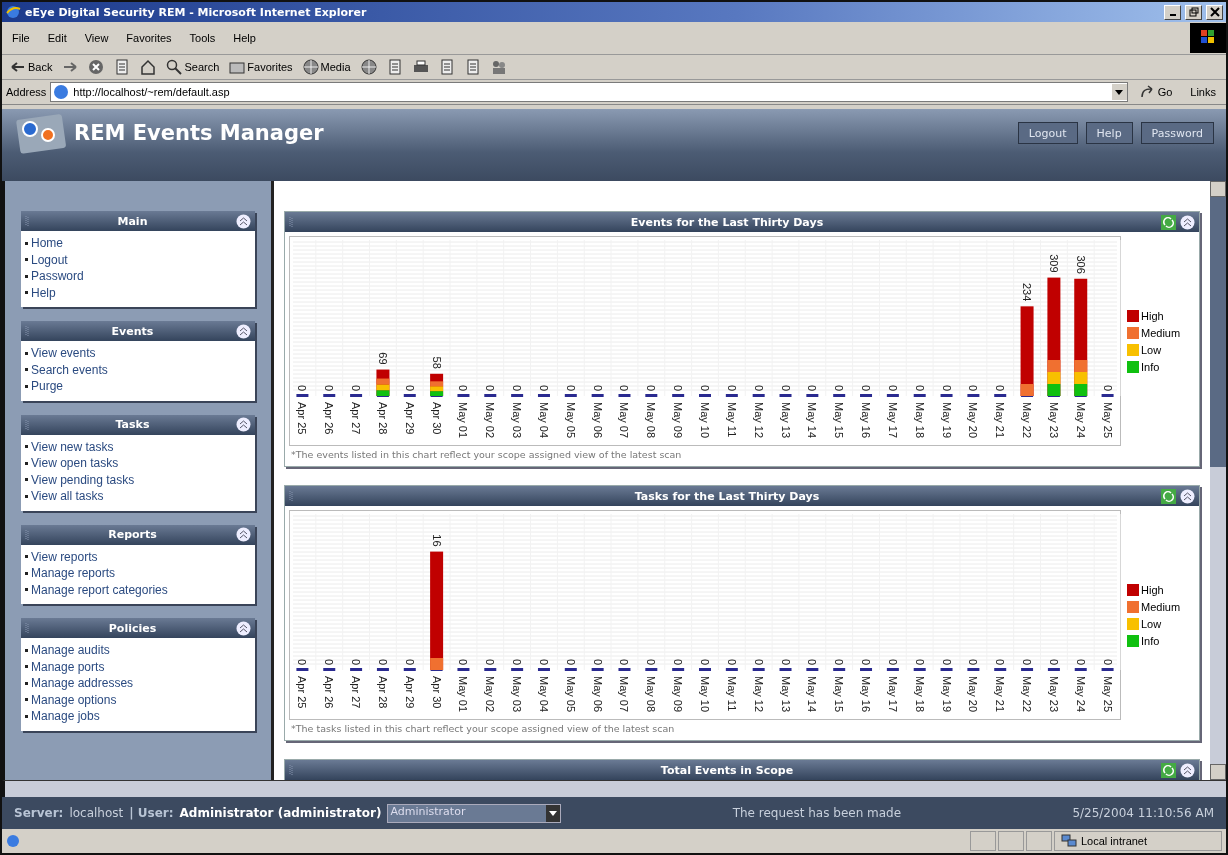 The width and height of the screenshot is (1228, 855). Describe the element at coordinates (498, 67) in the screenshot. I see `messenger-button` at that location.